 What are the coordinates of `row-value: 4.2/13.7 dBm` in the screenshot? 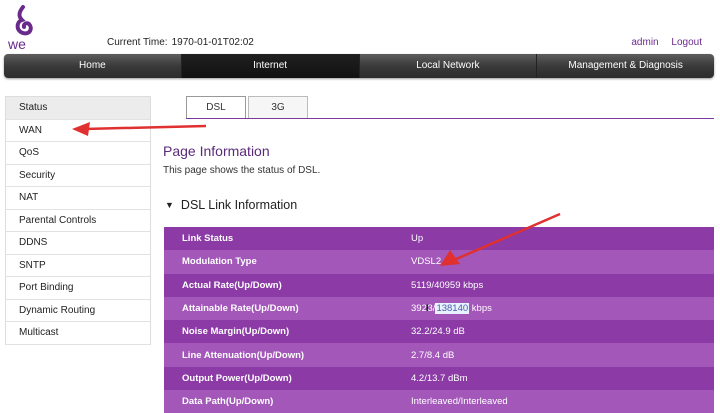 It's located at (439, 378).